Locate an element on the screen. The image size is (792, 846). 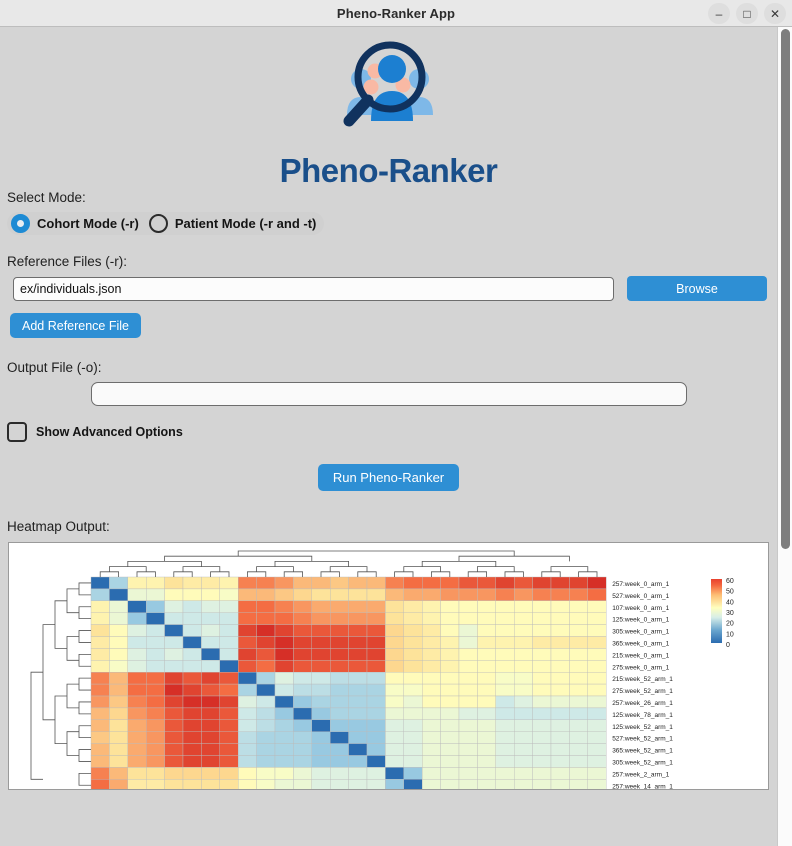
heatmap-row-label: 215:week_0_arm_1 is located at coordinates (640, 655).